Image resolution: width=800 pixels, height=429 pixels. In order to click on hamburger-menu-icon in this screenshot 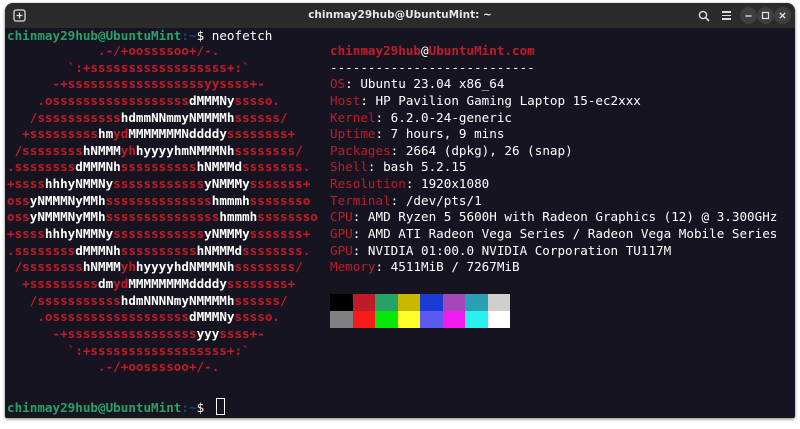, I will do `click(726, 15)`.